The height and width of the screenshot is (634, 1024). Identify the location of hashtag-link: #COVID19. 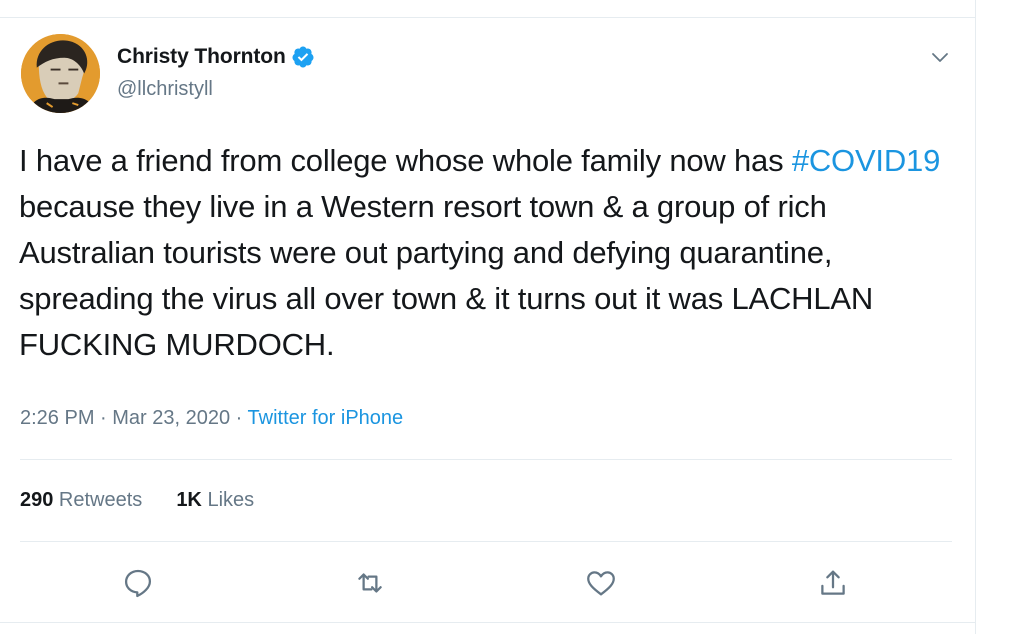
(866, 160).